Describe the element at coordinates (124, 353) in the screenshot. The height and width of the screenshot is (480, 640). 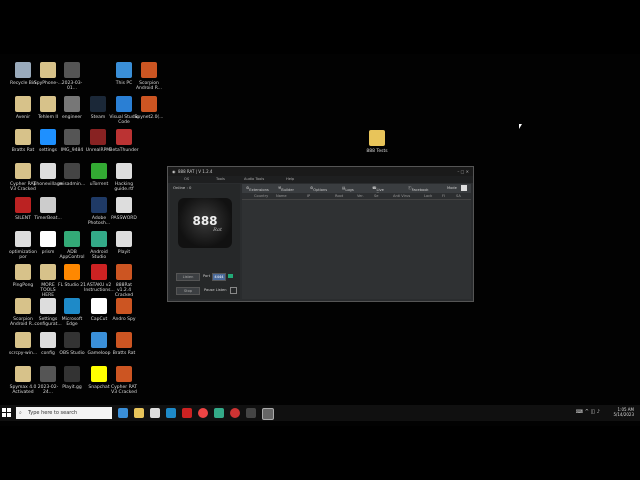
I see `desktop-icon-label: Bratts Rat` at that location.